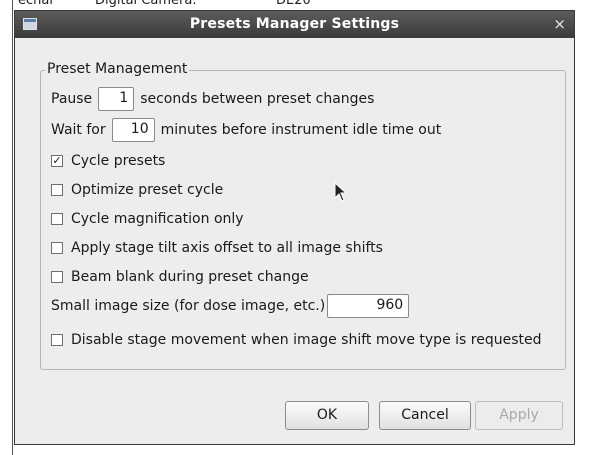  I want to click on wait-minutes-input: 10, so click(133, 130).